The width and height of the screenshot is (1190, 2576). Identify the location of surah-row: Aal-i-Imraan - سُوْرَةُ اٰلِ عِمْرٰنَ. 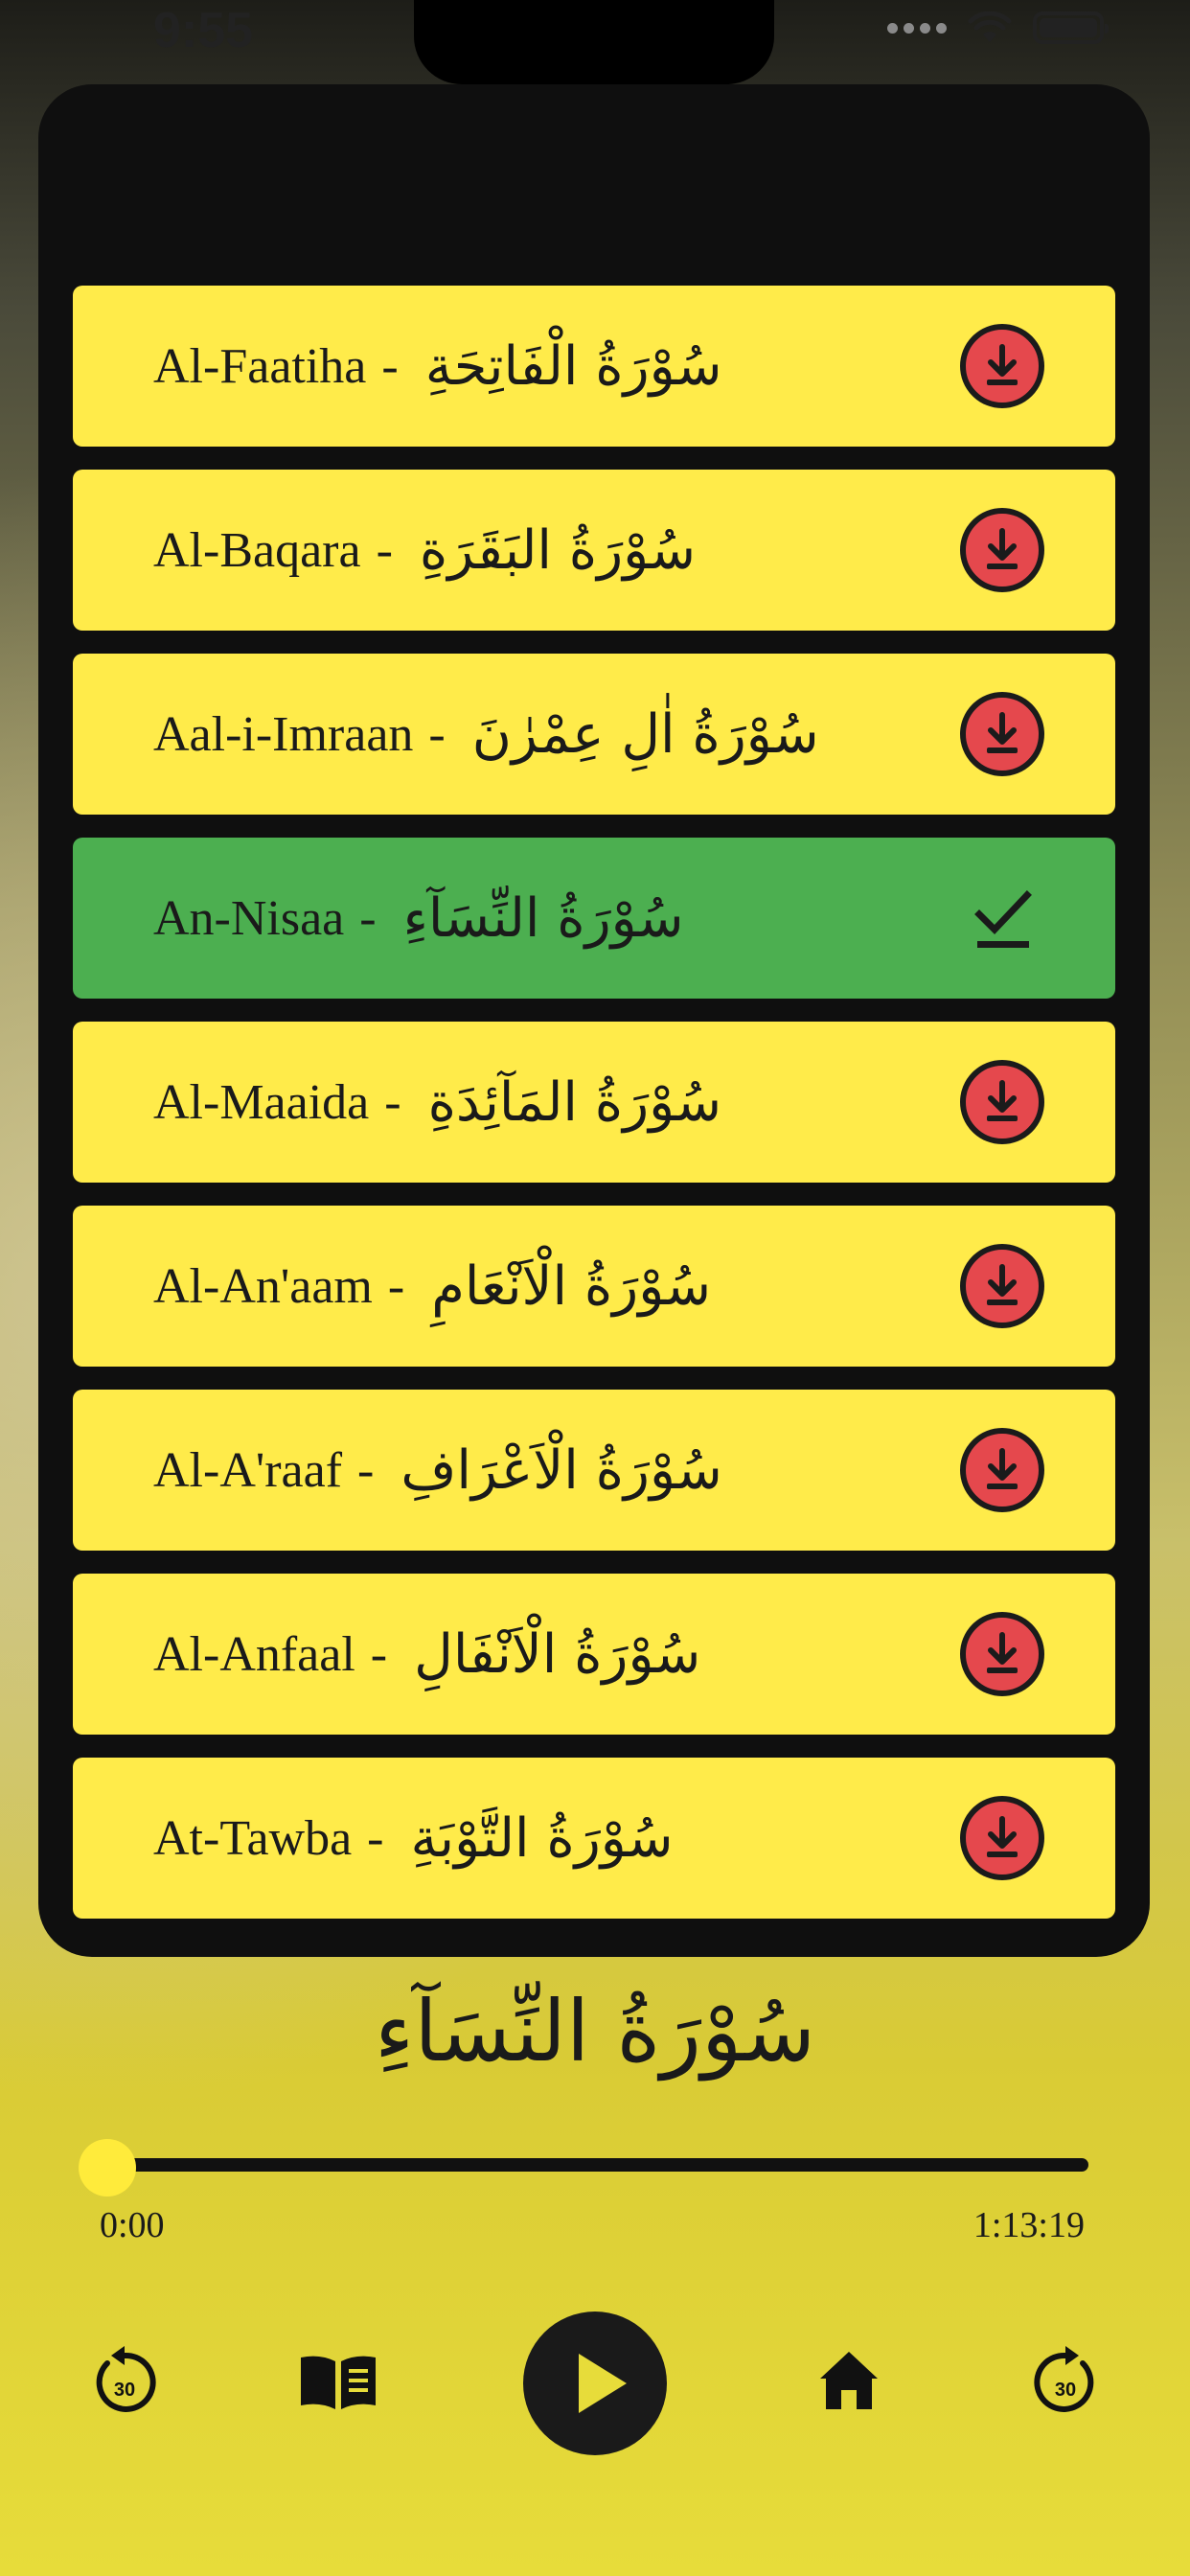
(594, 734).